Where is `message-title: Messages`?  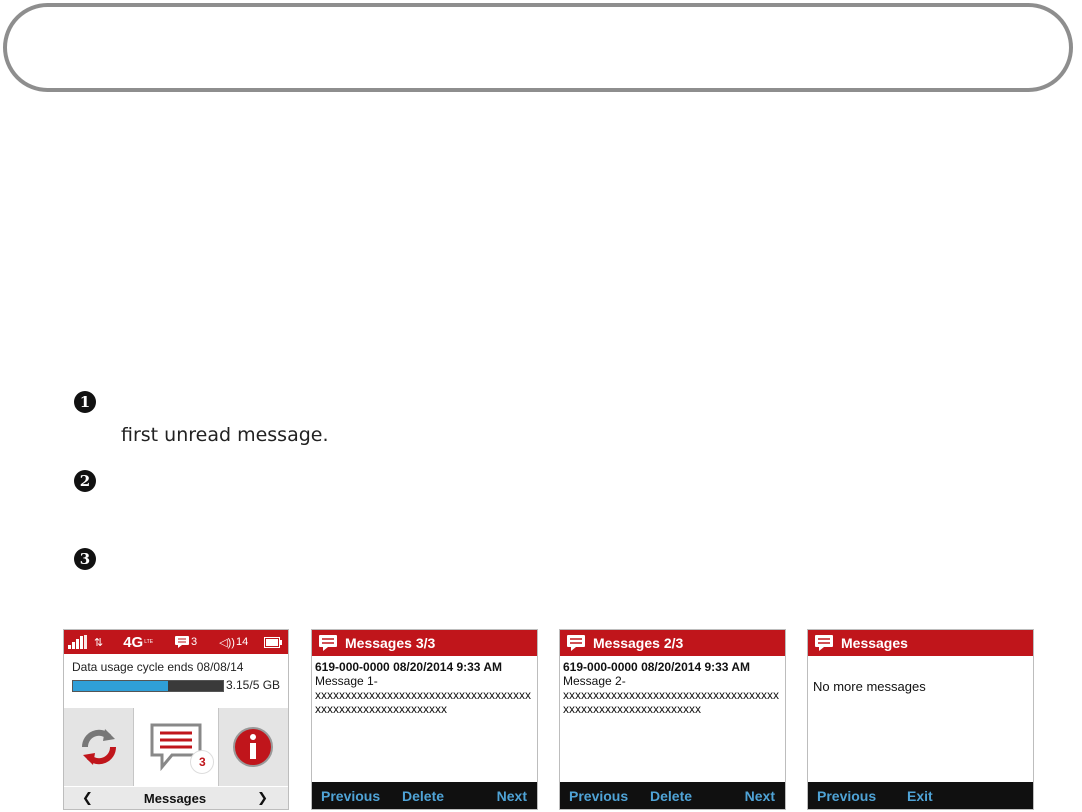 message-title: Messages is located at coordinates (874, 643).